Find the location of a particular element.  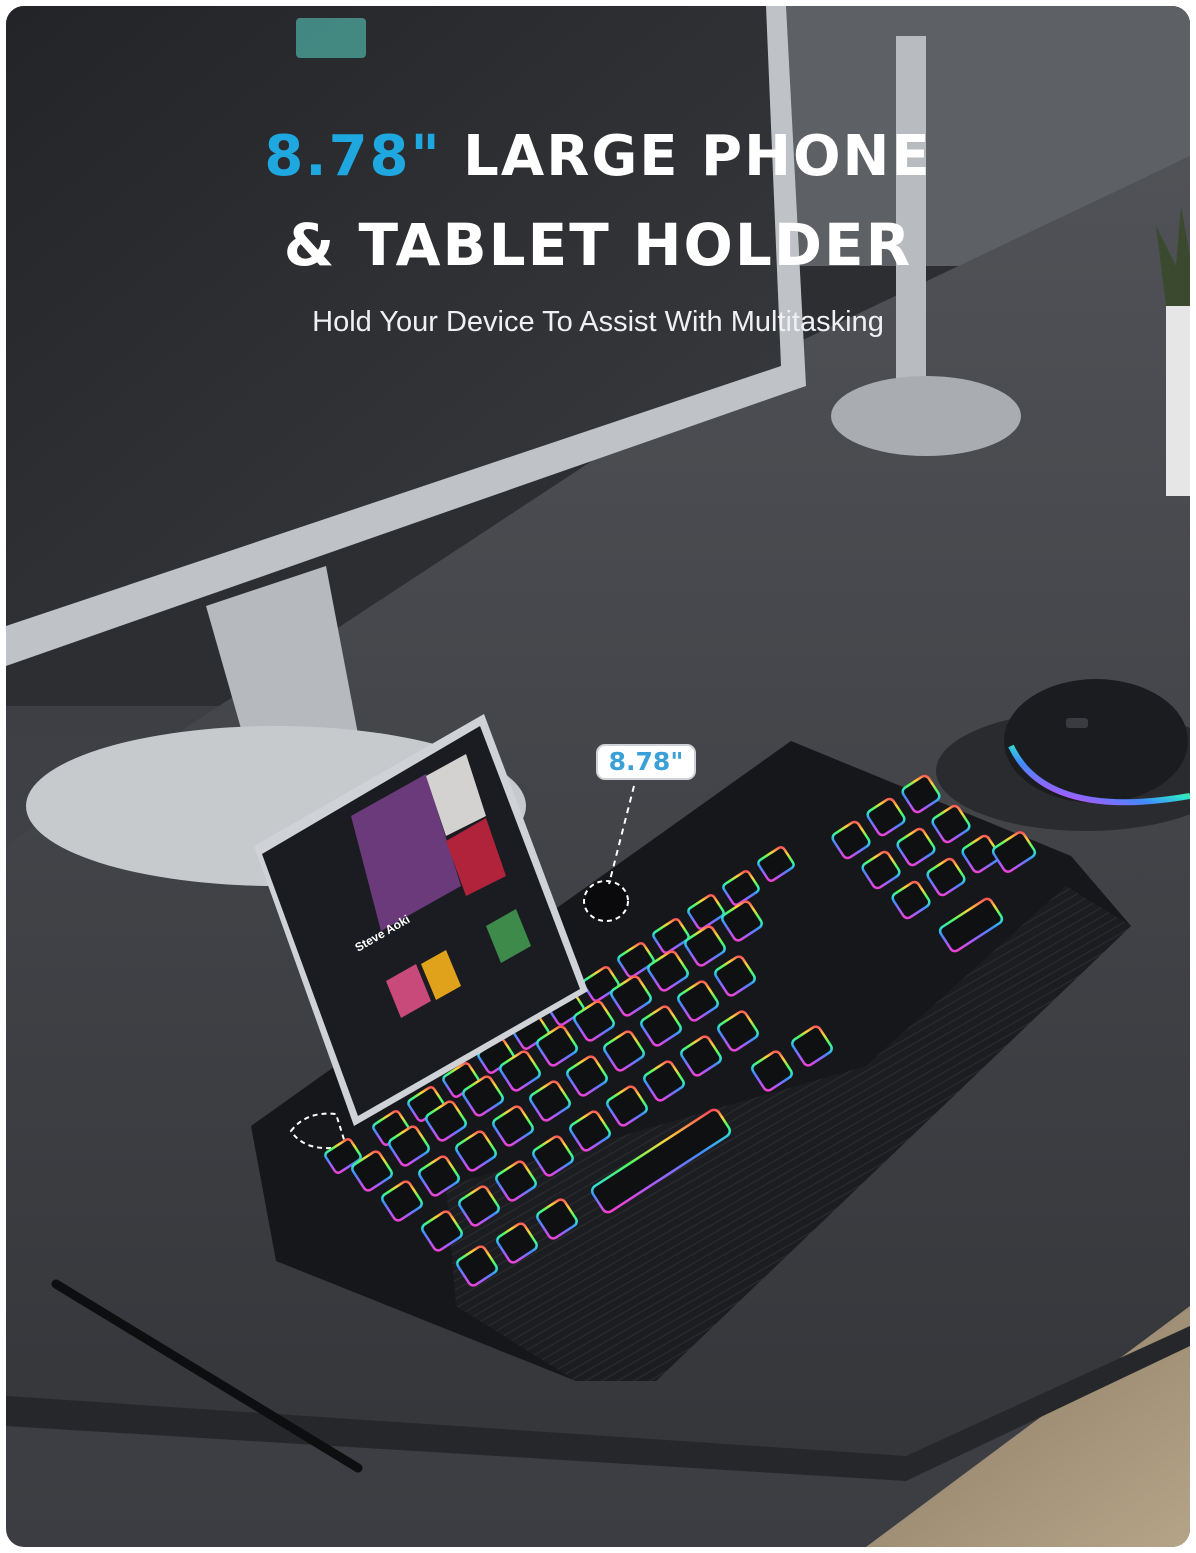

monitor-screen-tag is located at coordinates (331, 38).